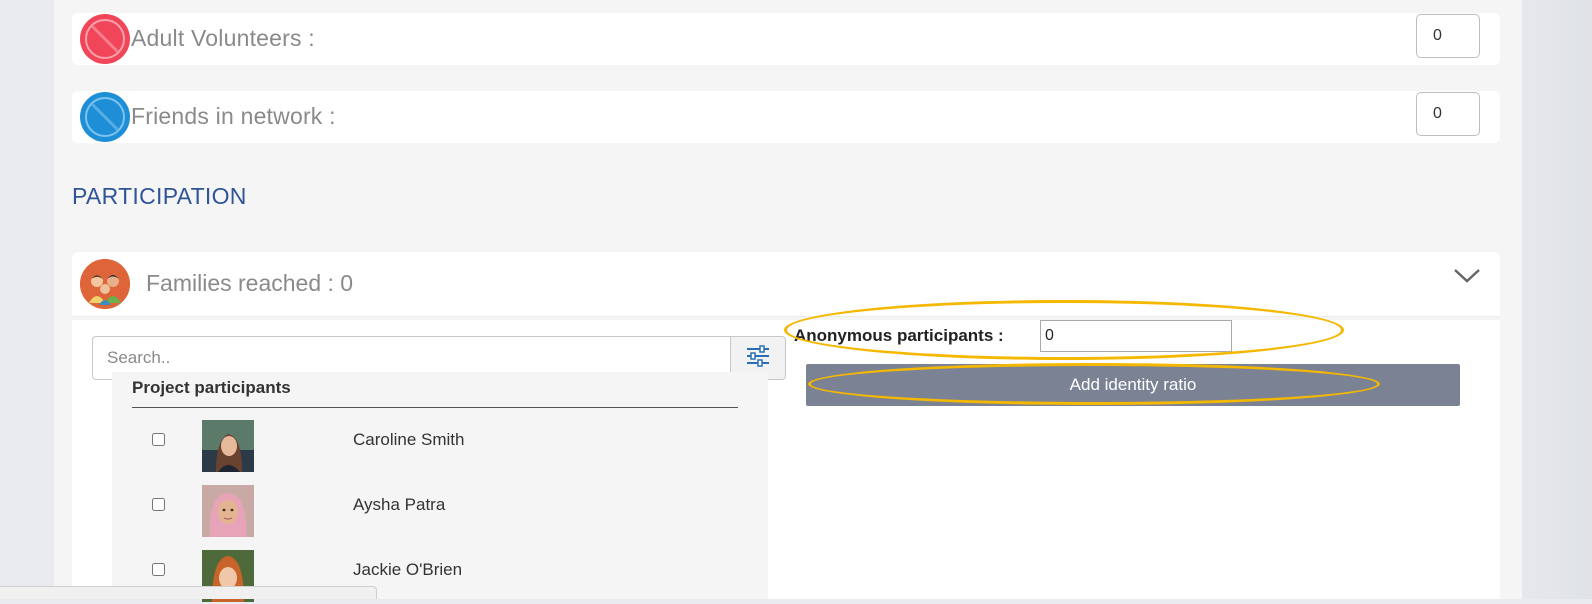 The height and width of the screenshot is (604, 1592). I want to click on families-reached-header: Families reached : 0, so click(786, 284).